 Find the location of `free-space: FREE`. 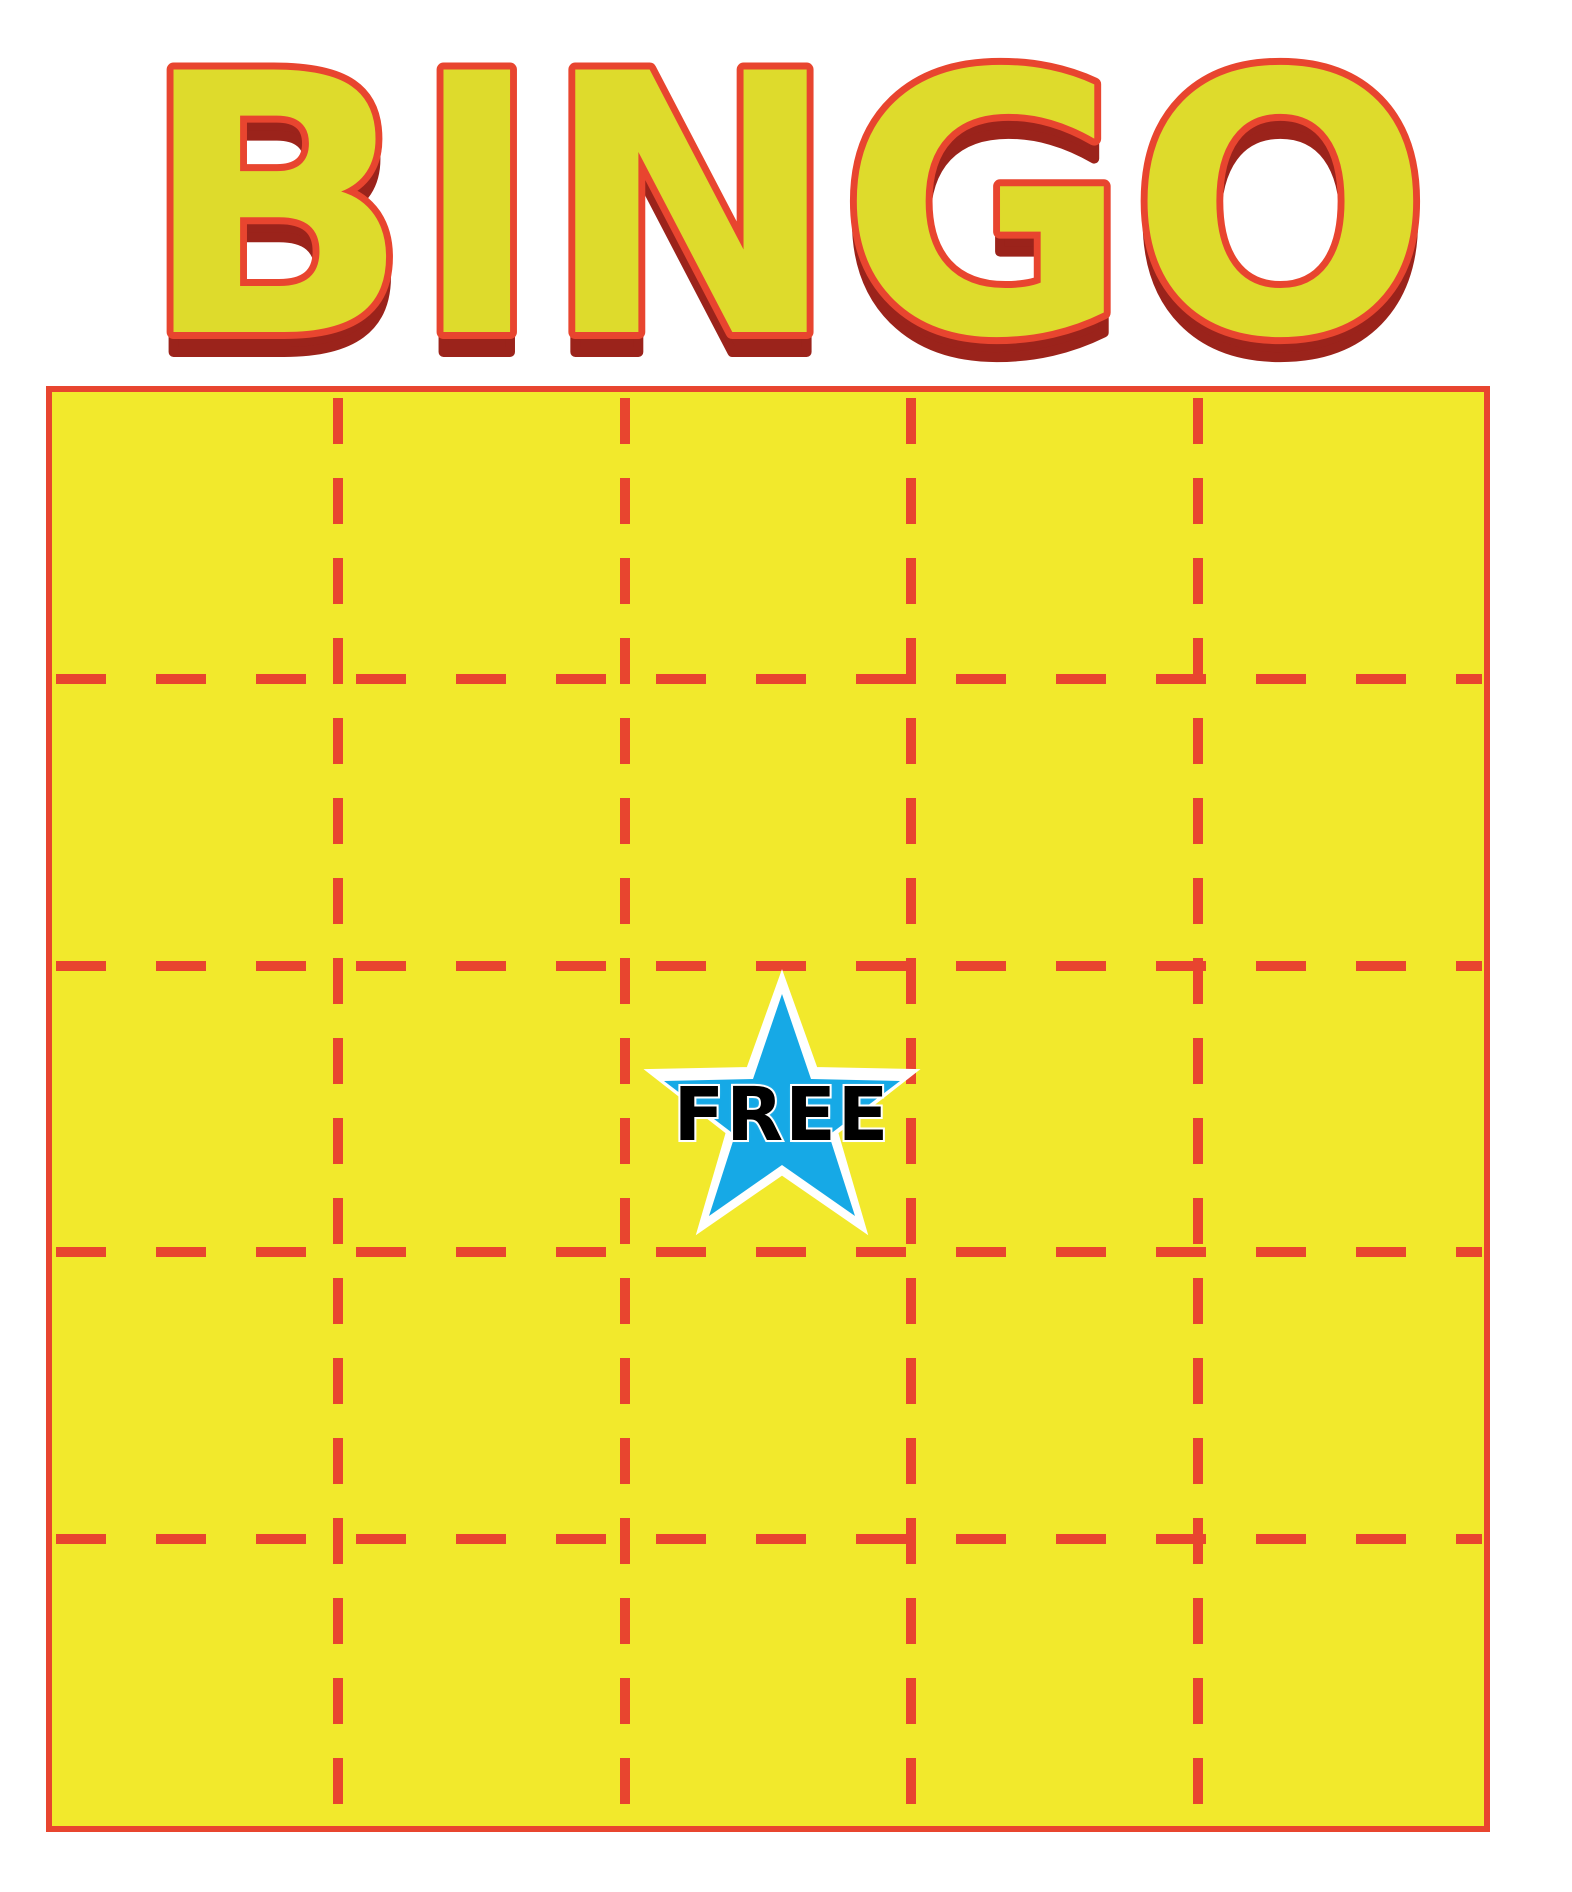

free-space: FREE is located at coordinates (782, 1105).